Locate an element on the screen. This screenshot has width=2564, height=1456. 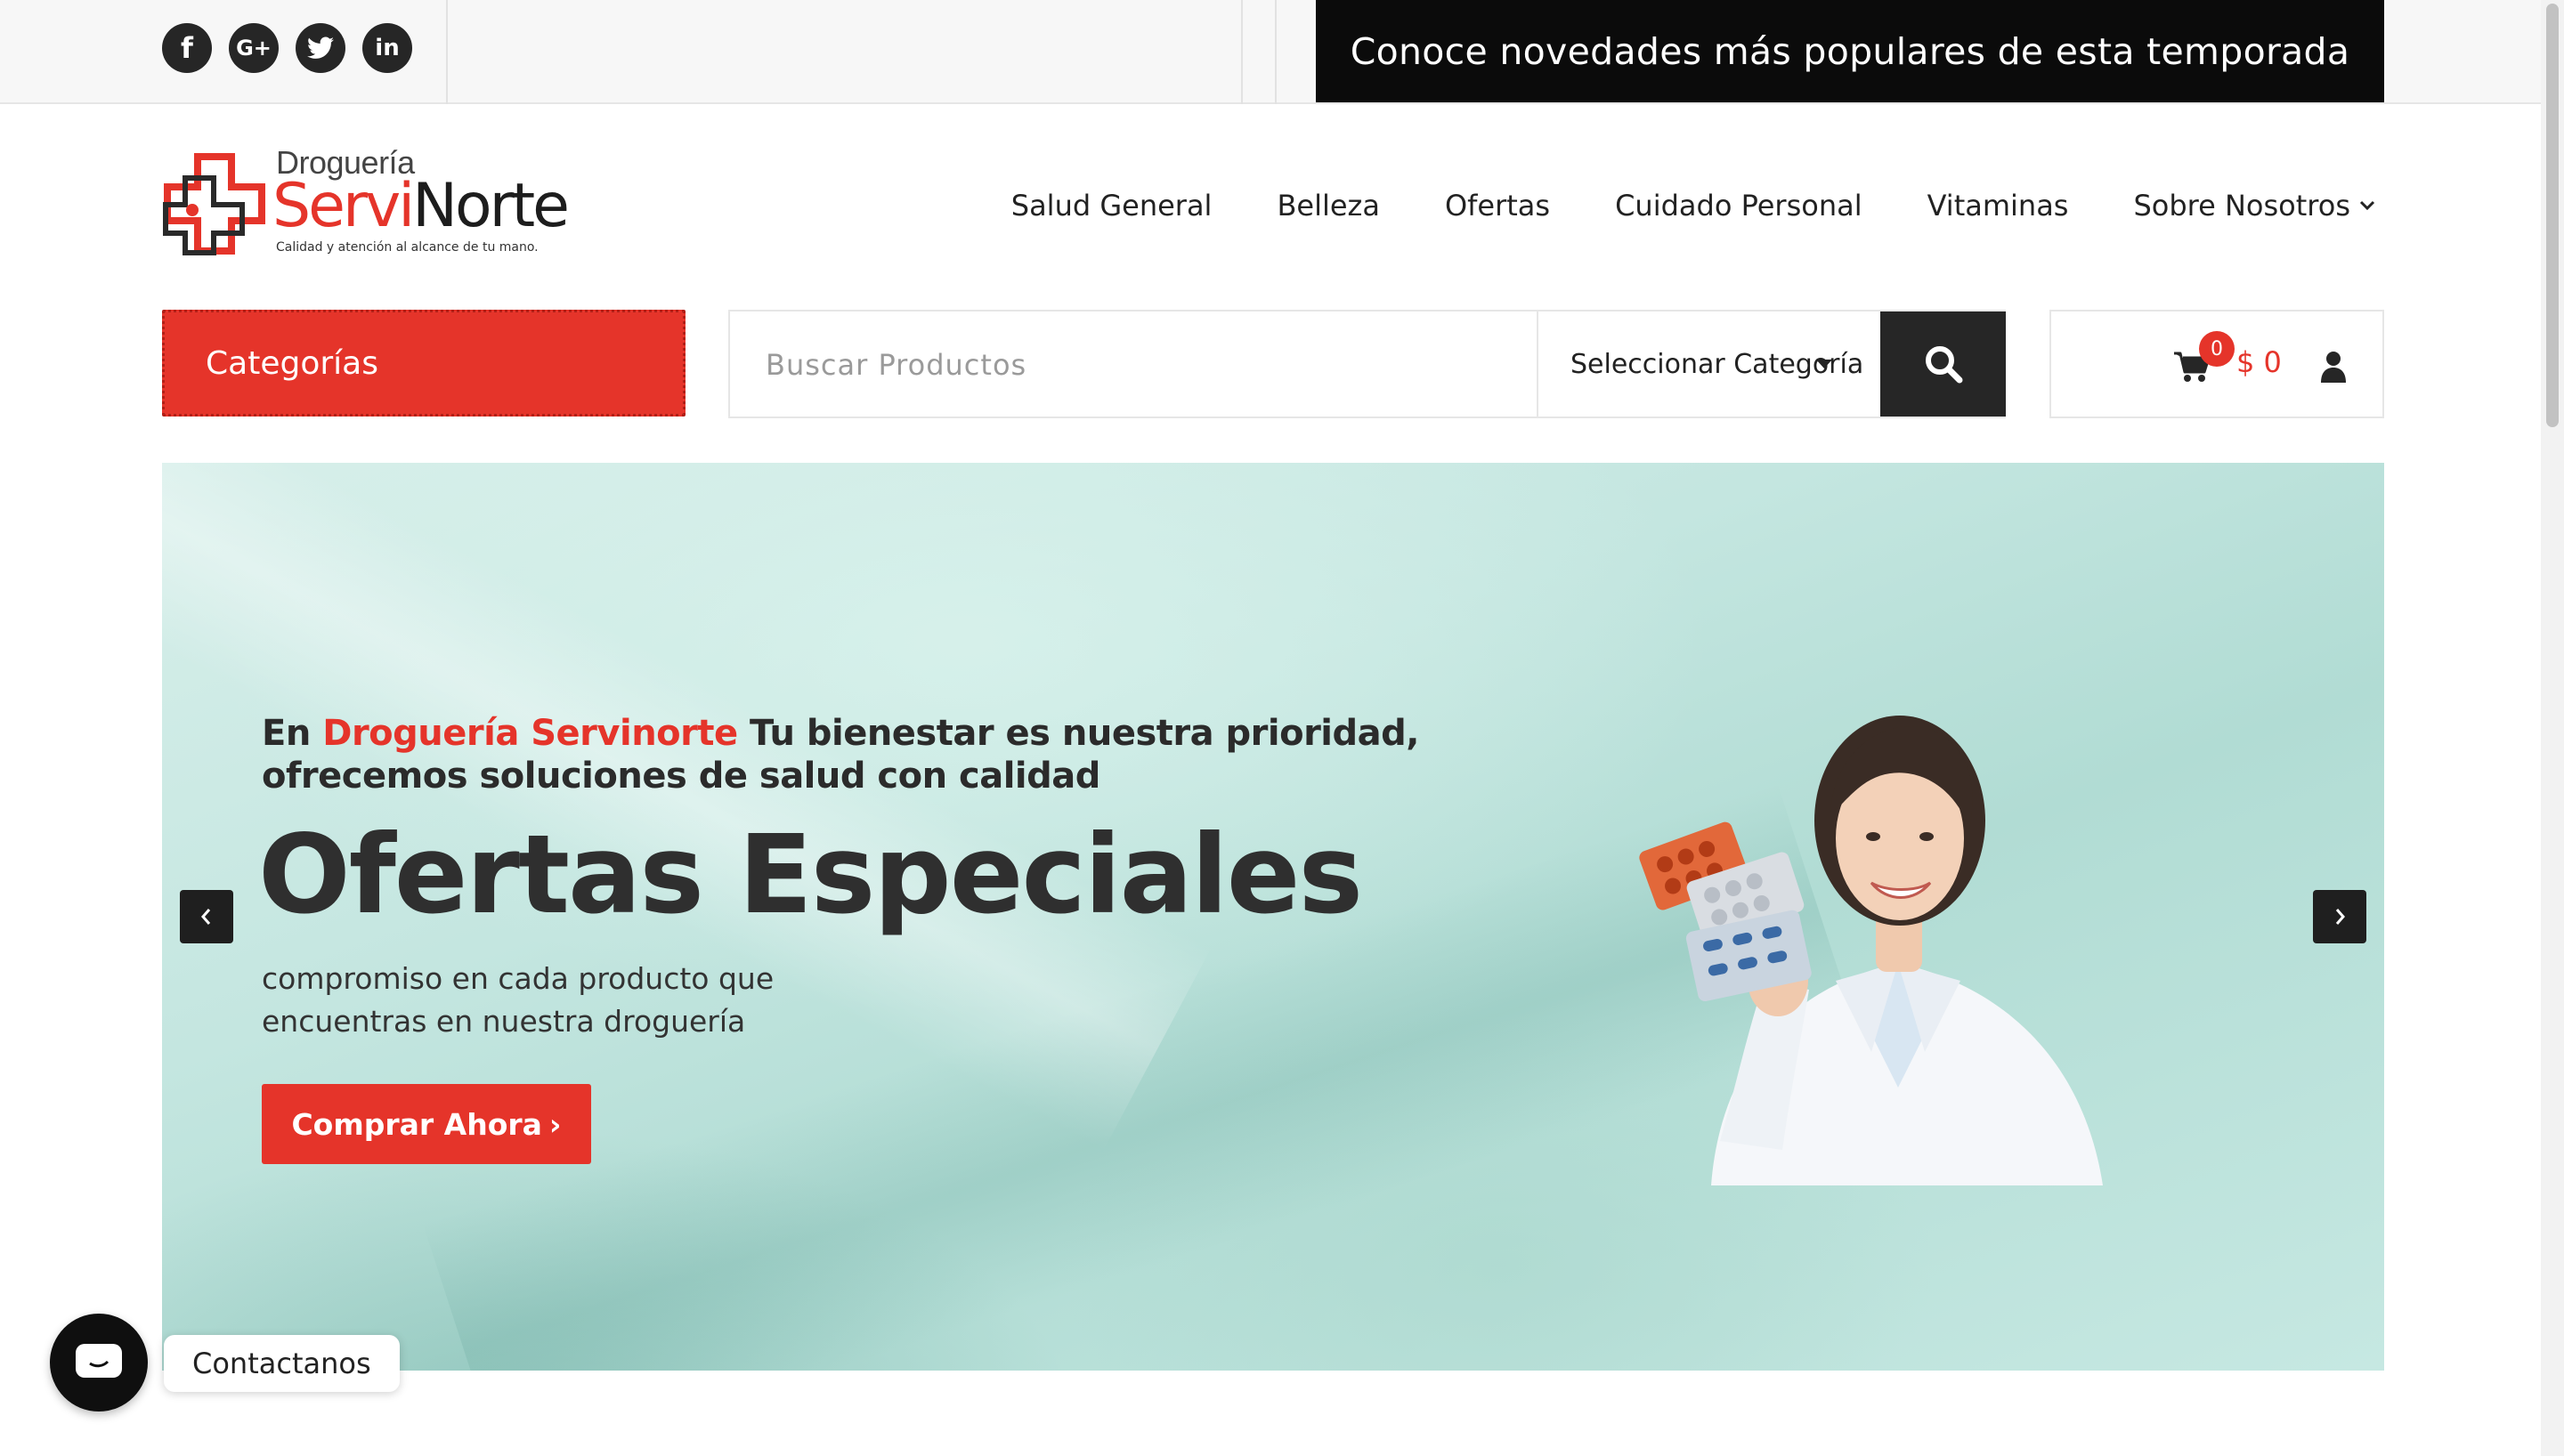
cart-count-badge: 0 is located at coordinates (2217, 349).